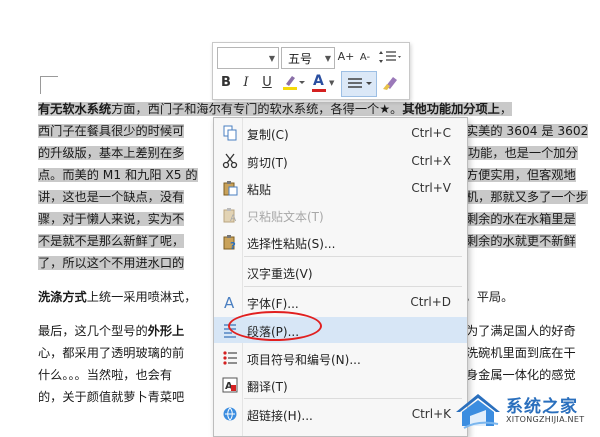  What do you see at coordinates (248, 58) in the screenshot?
I see `font-name-select: ▼` at bounding box center [248, 58].